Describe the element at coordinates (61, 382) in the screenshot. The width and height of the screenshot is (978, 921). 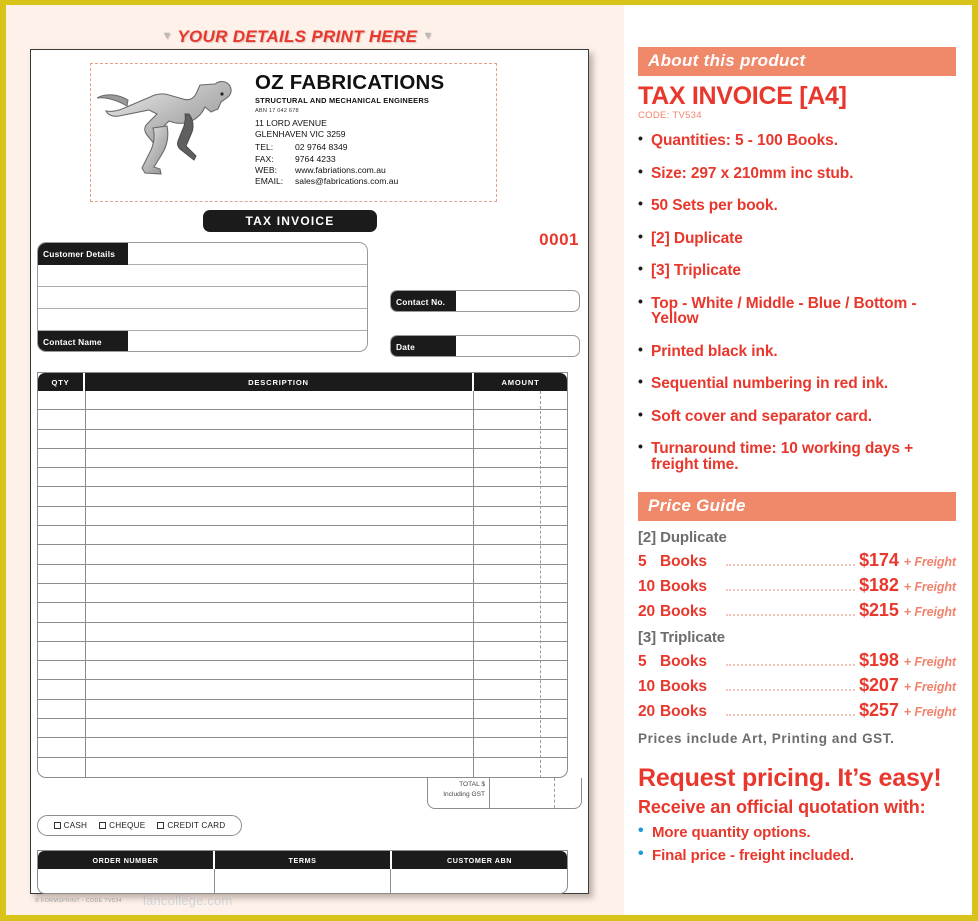
I see `column-header-qty: QTY` at that location.